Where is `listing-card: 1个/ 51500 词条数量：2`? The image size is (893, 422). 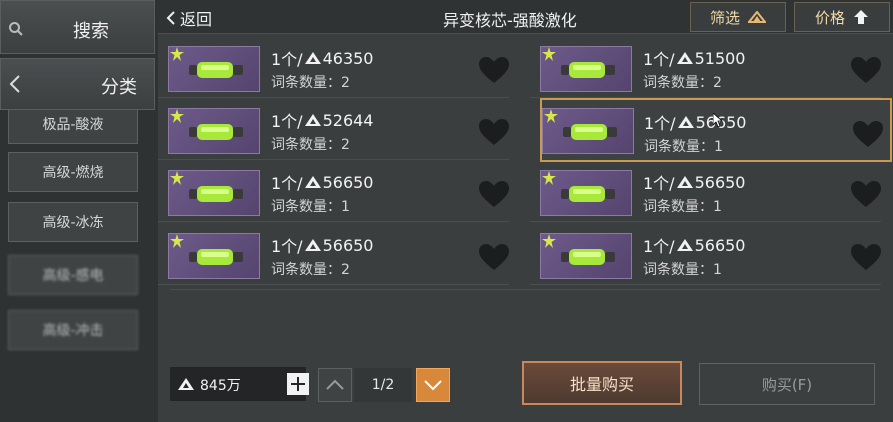 listing-card: 1个/ 51500 词条数量：2 is located at coordinates (705, 68).